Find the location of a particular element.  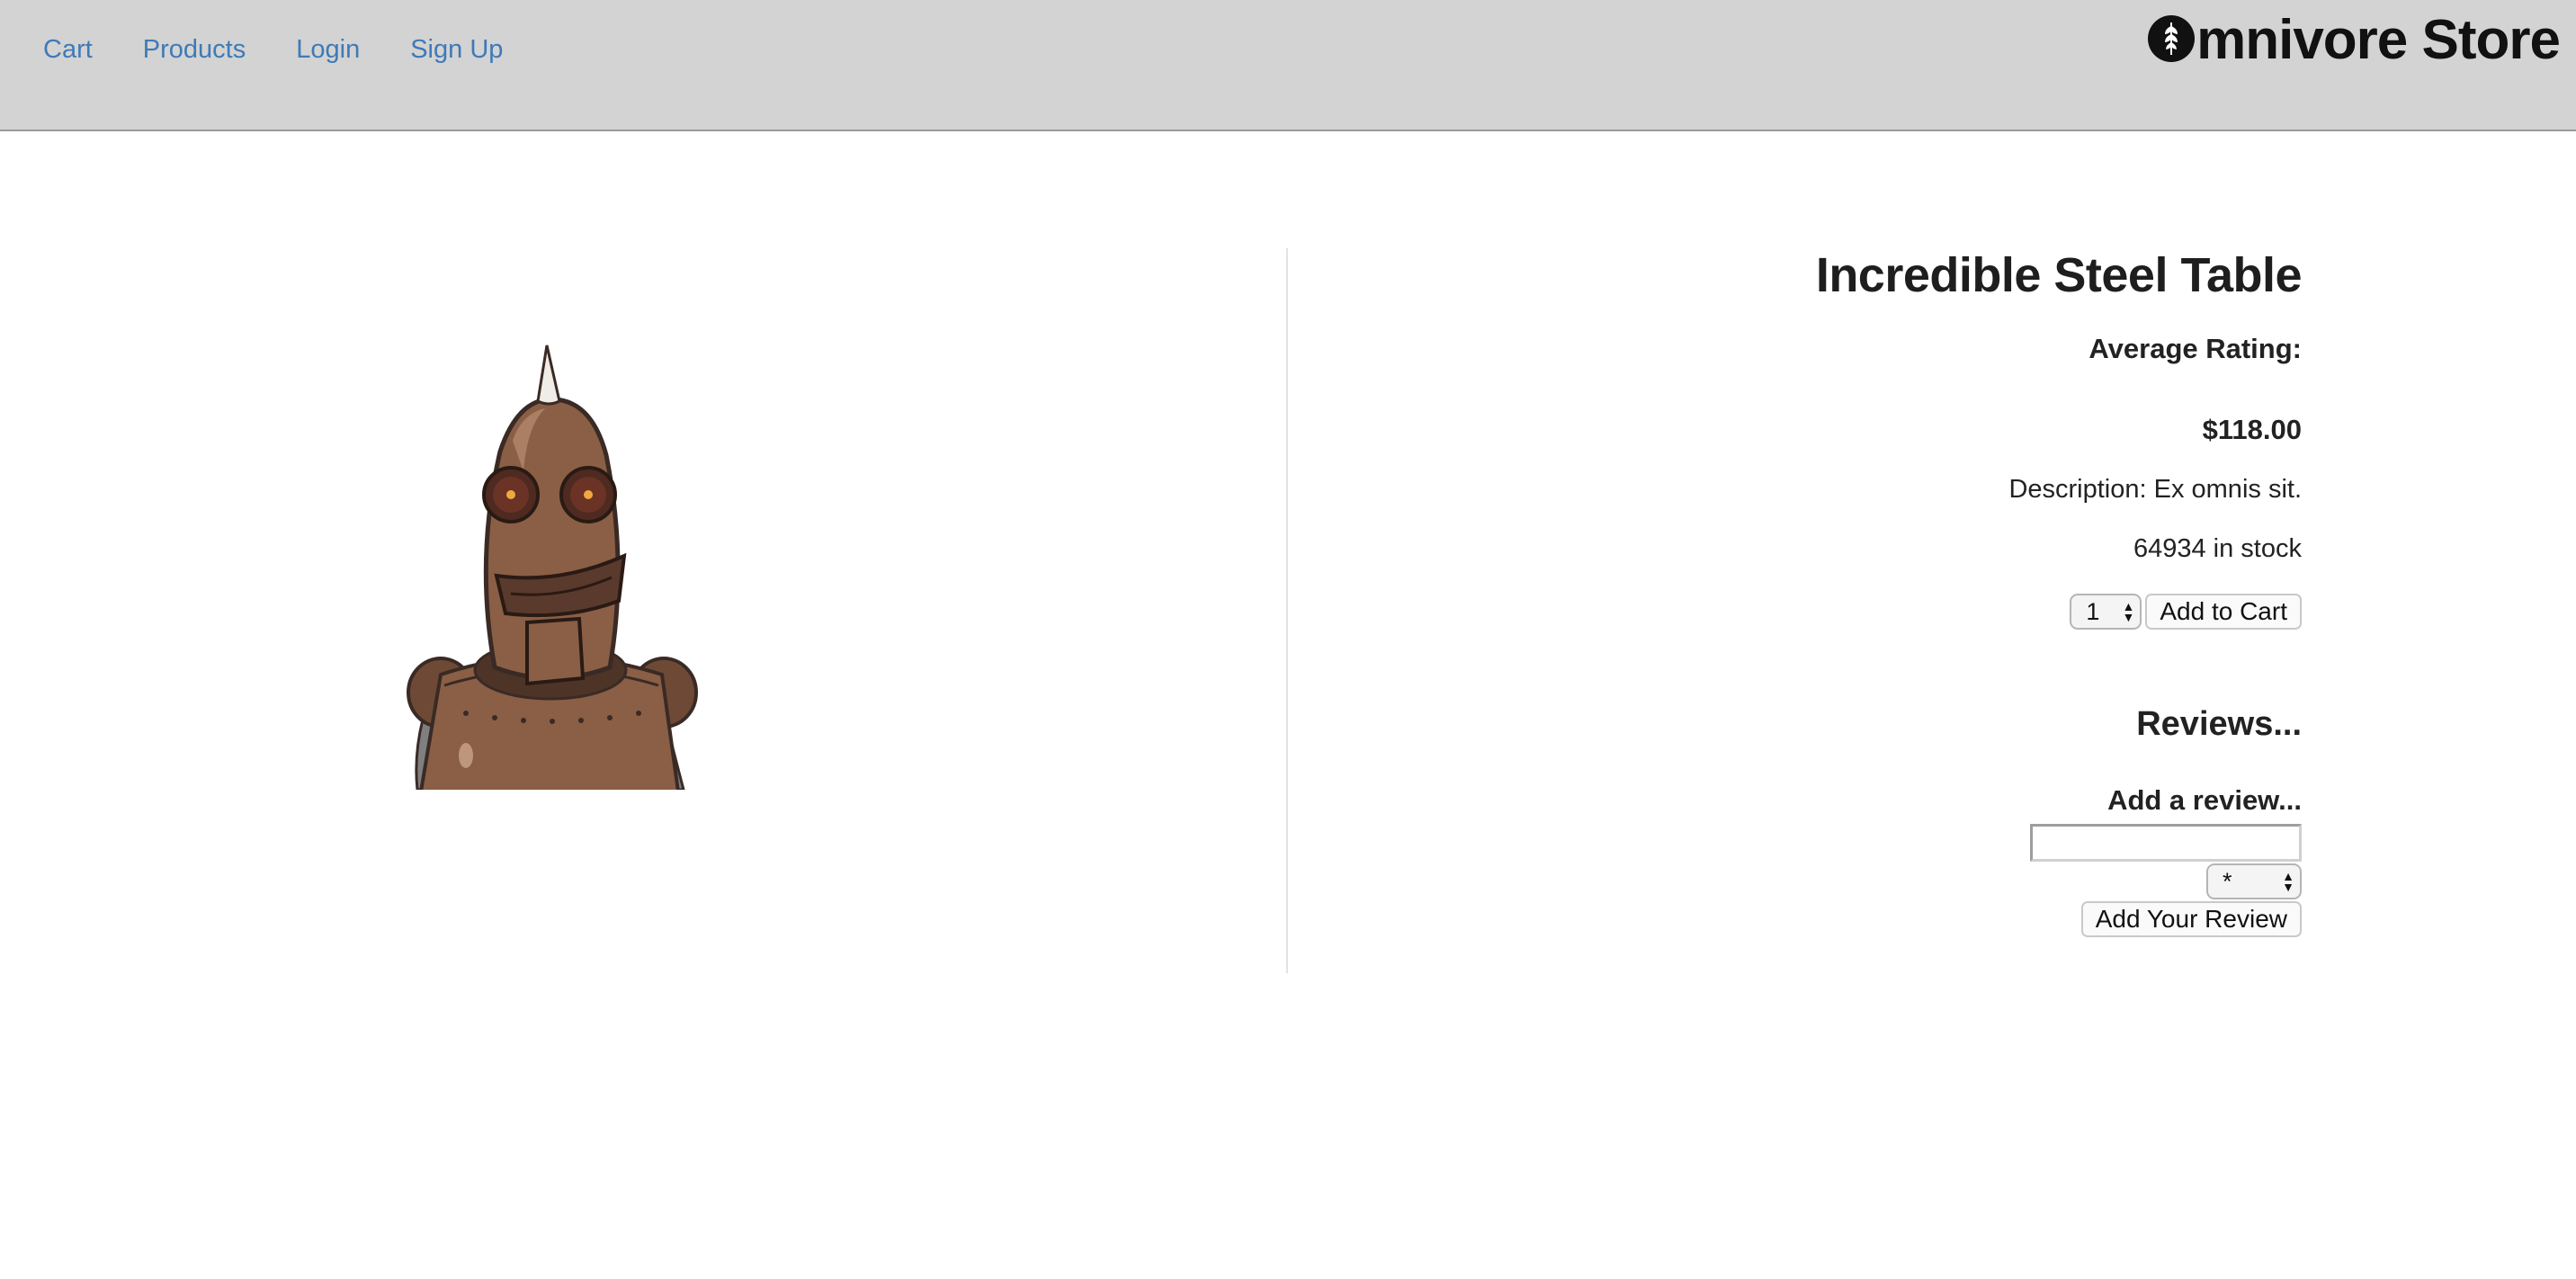

product-description: Description: Ex omnis sit. is located at coordinates (2155, 490).